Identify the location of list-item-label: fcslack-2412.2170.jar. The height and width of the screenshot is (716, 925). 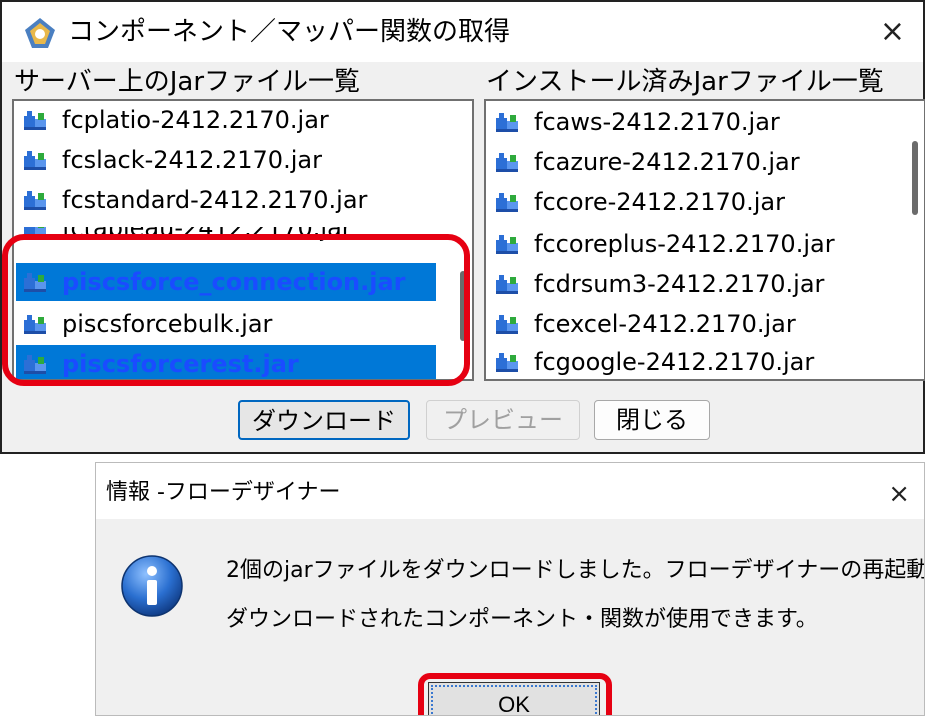
(192, 160).